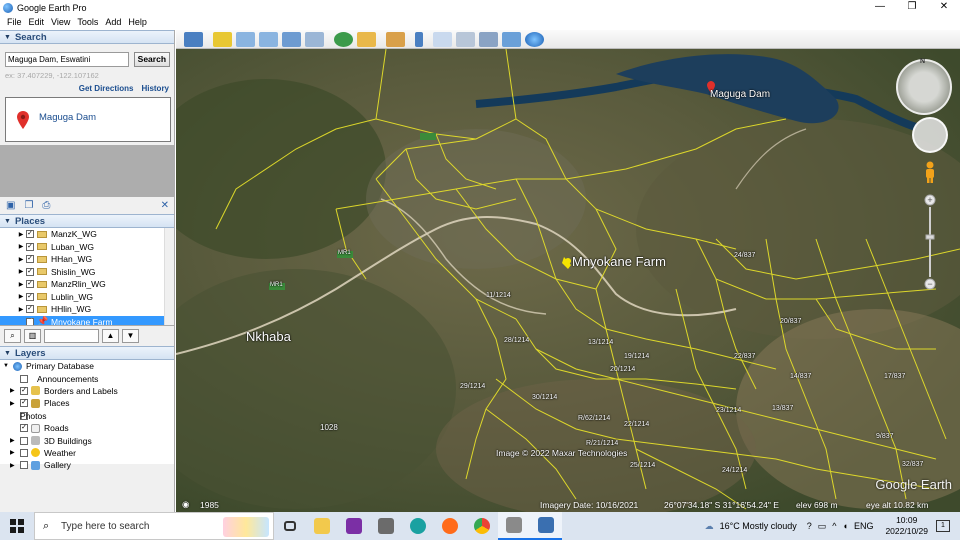 The width and height of the screenshot is (960, 540). What do you see at coordinates (113, 22) in the screenshot?
I see `menu-add: Add` at bounding box center [113, 22].